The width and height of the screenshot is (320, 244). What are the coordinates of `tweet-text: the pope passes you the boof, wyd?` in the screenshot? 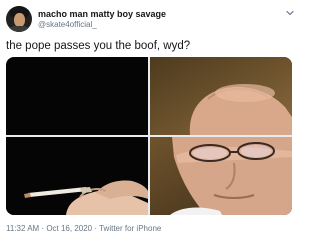 It's located at (98, 46).